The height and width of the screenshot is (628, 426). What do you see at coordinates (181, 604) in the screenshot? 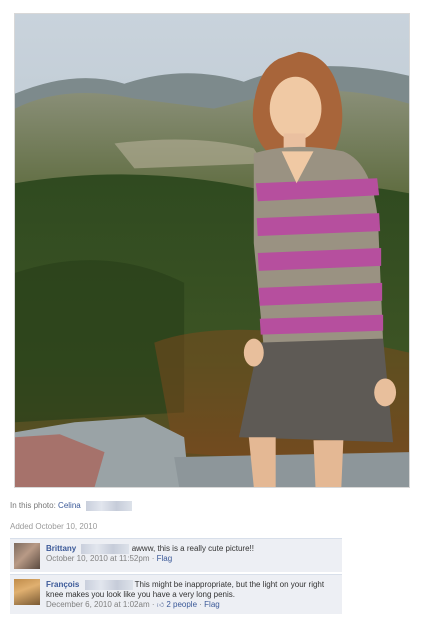
I see `likes-link: 2 people` at bounding box center [181, 604].